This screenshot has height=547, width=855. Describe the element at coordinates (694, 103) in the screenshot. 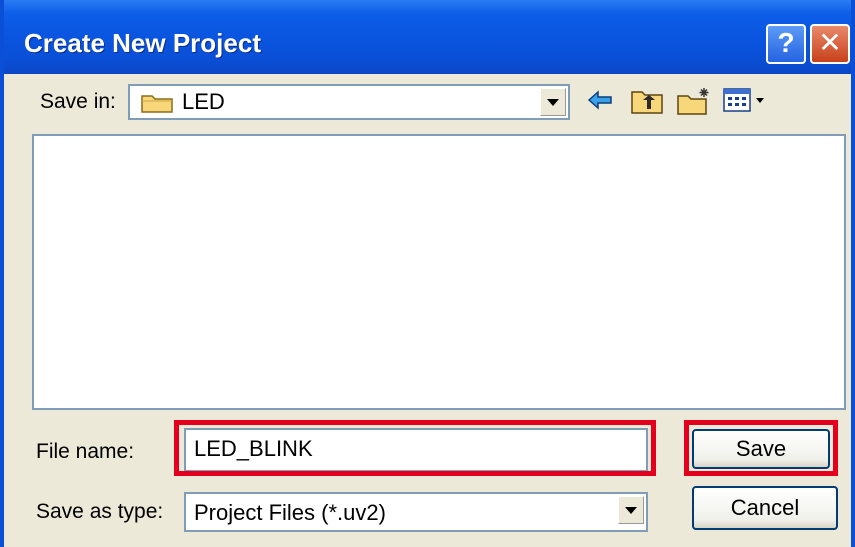

I see `new-folder-icon` at that location.